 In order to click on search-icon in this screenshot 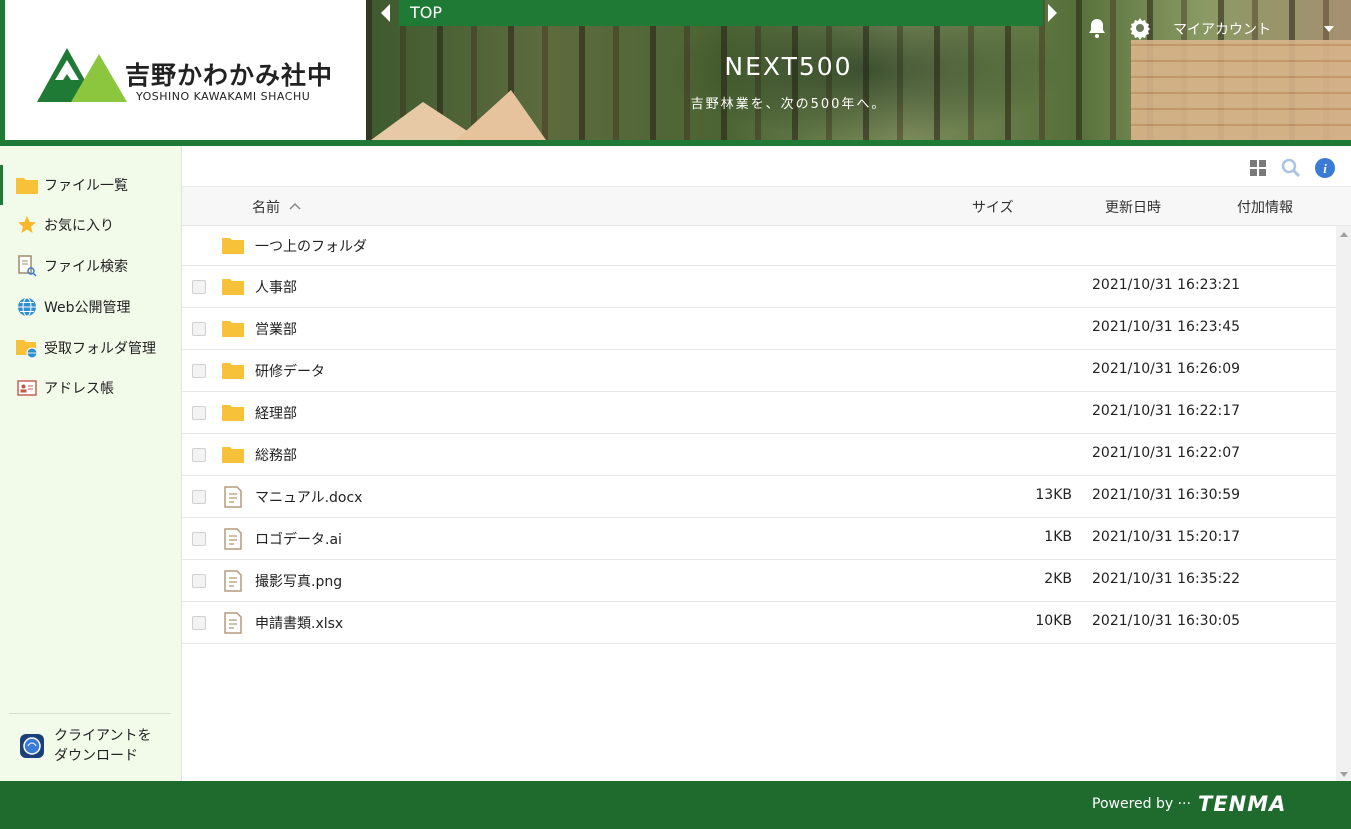, I will do `click(1291, 168)`.